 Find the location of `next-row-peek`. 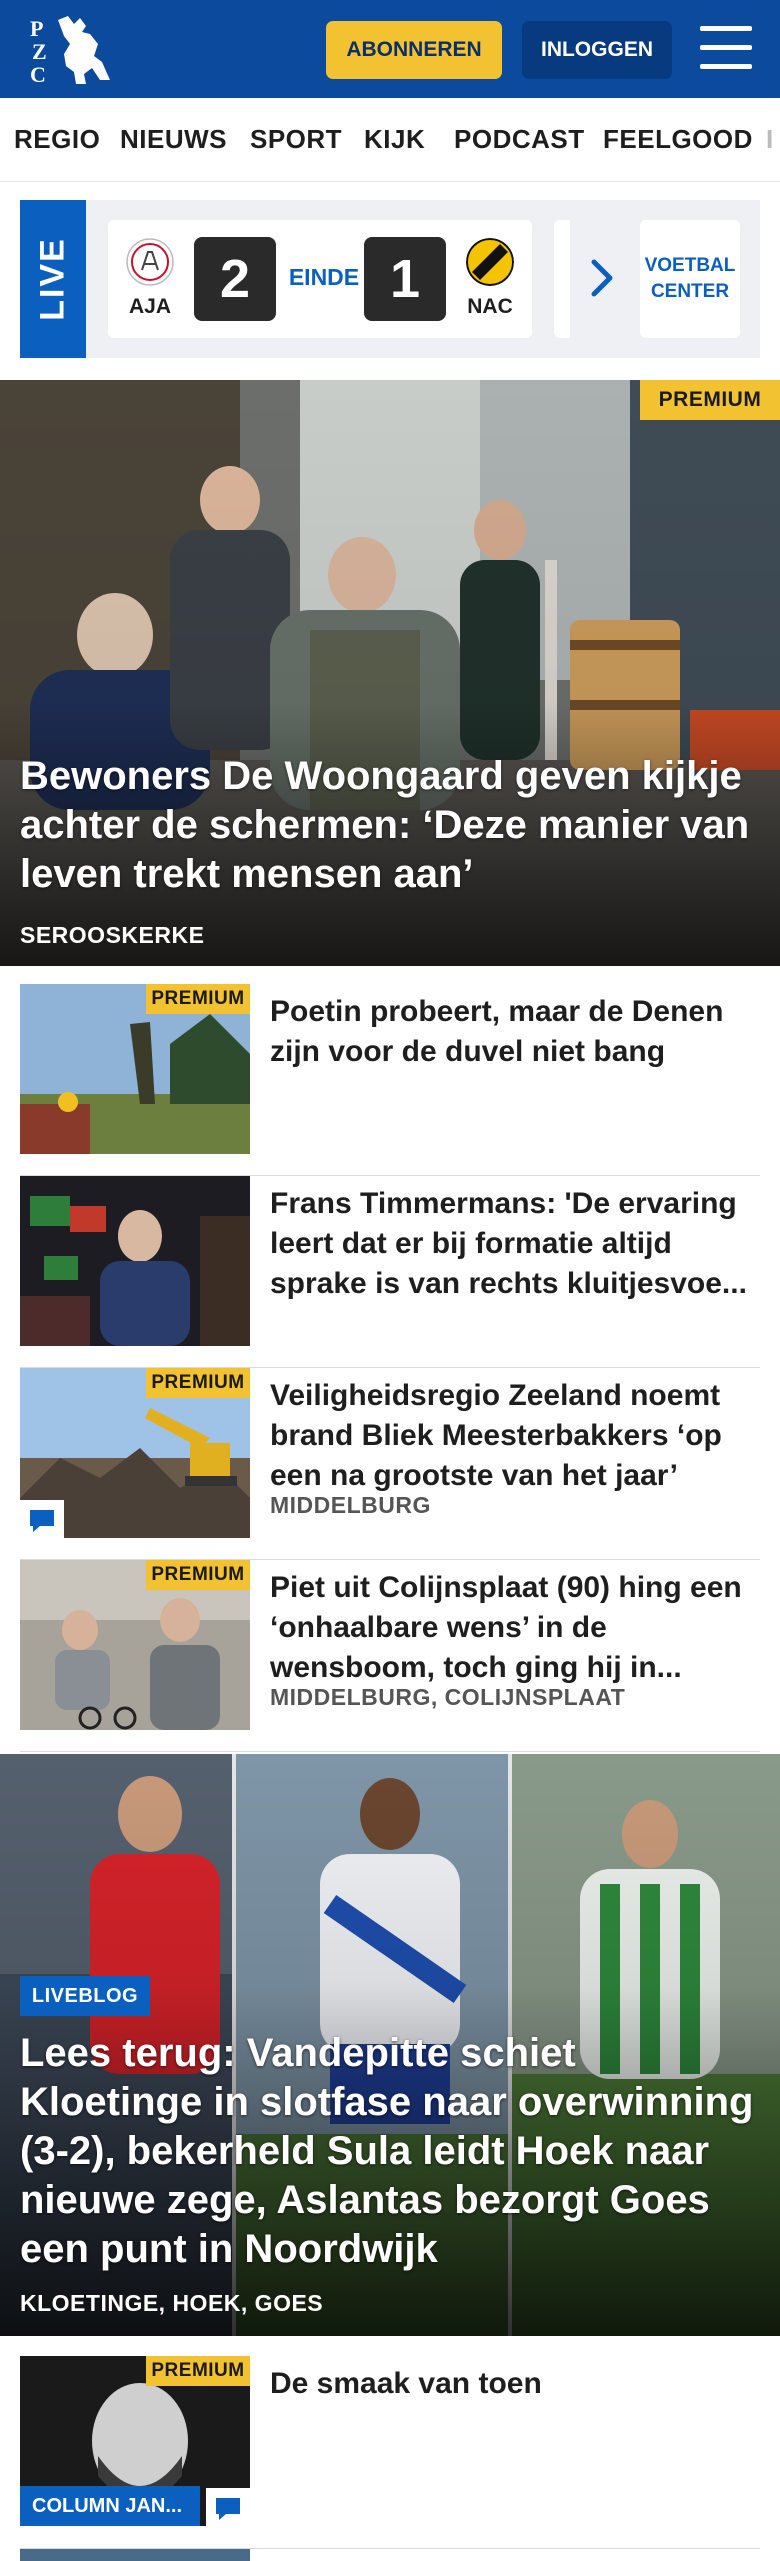

next-row-peek is located at coordinates (390, 2554).